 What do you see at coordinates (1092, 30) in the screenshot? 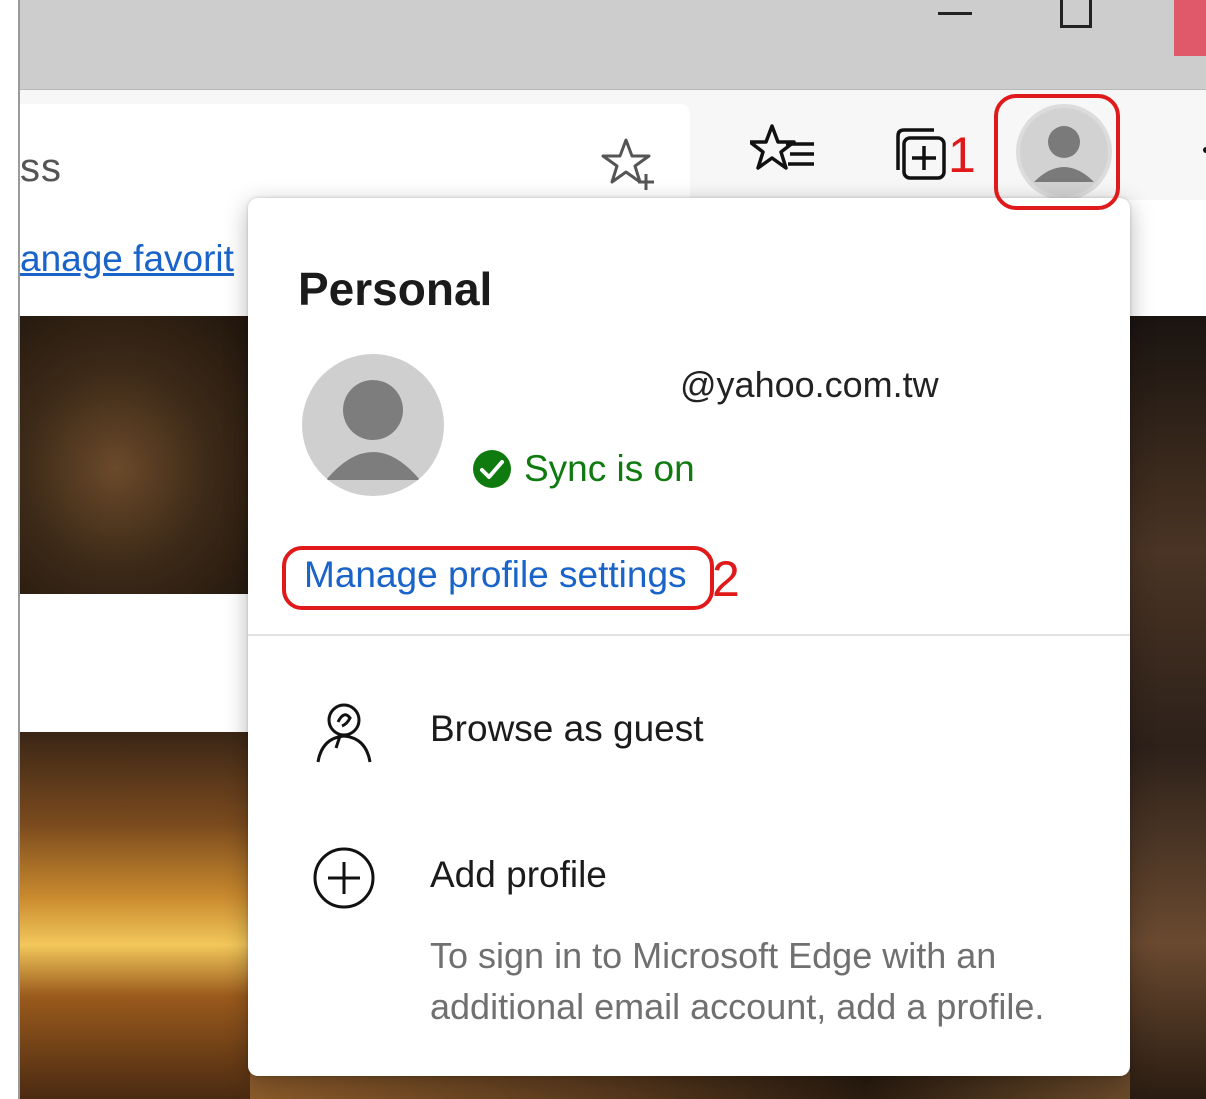
I see `maximize-button` at bounding box center [1092, 30].